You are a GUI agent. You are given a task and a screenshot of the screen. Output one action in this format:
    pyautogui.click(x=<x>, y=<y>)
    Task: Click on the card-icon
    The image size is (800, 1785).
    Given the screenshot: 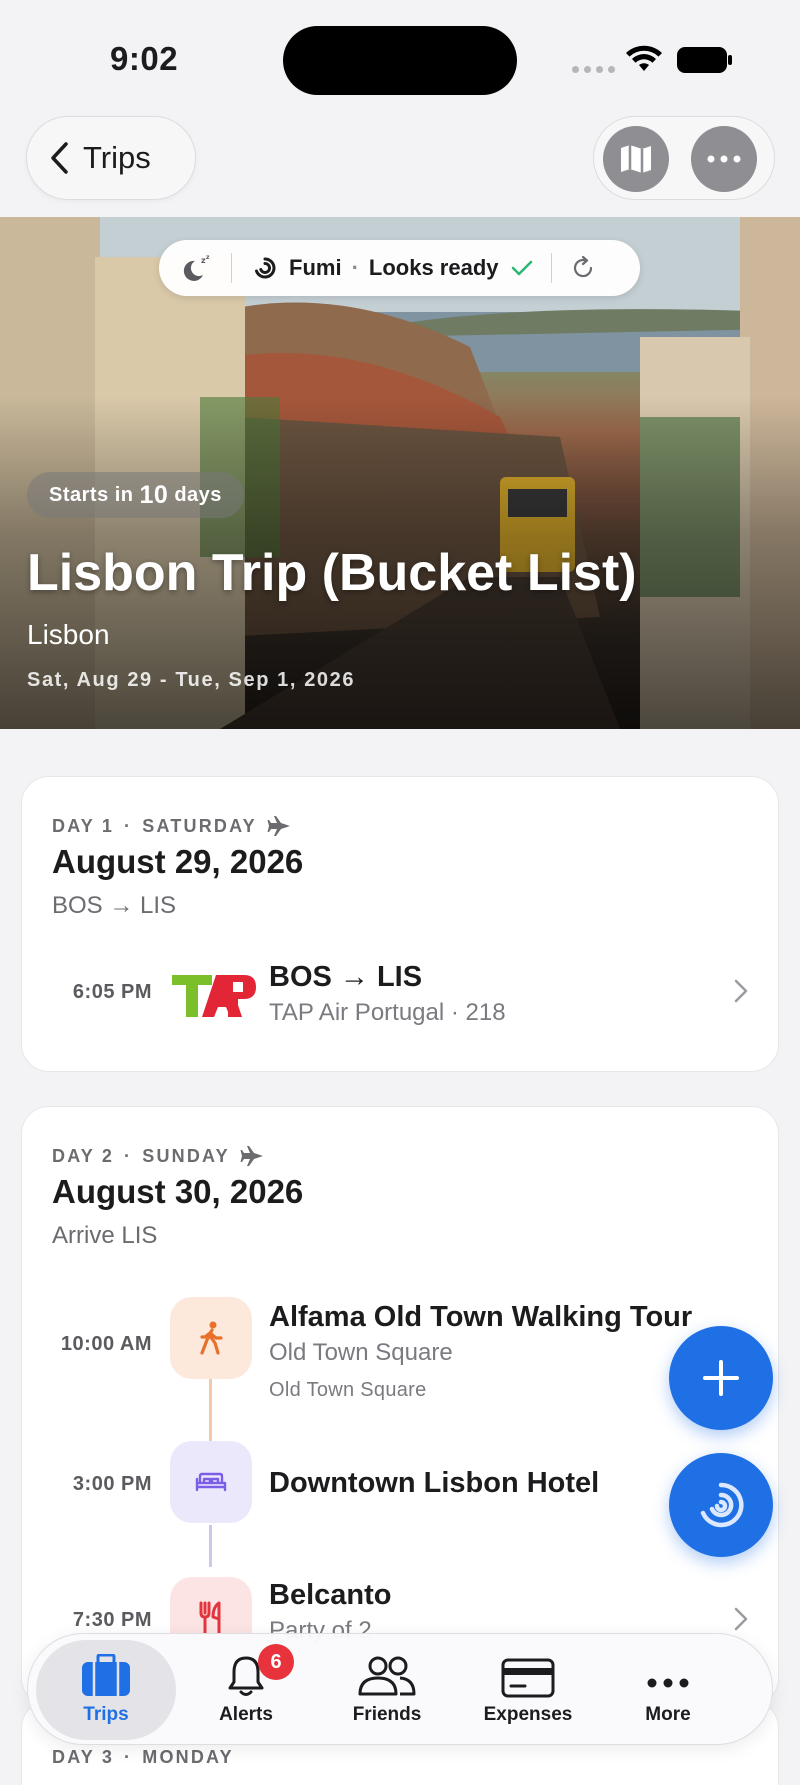 What is the action you would take?
    pyautogui.click(x=528, y=1678)
    